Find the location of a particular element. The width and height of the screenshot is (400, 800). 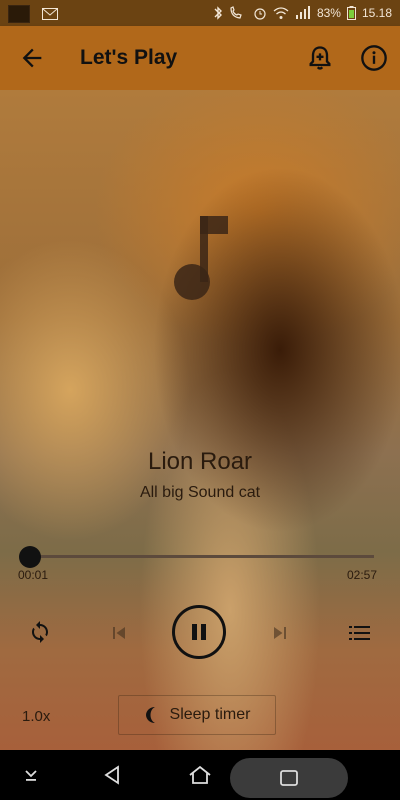

repeat-icon is located at coordinates (40, 632).